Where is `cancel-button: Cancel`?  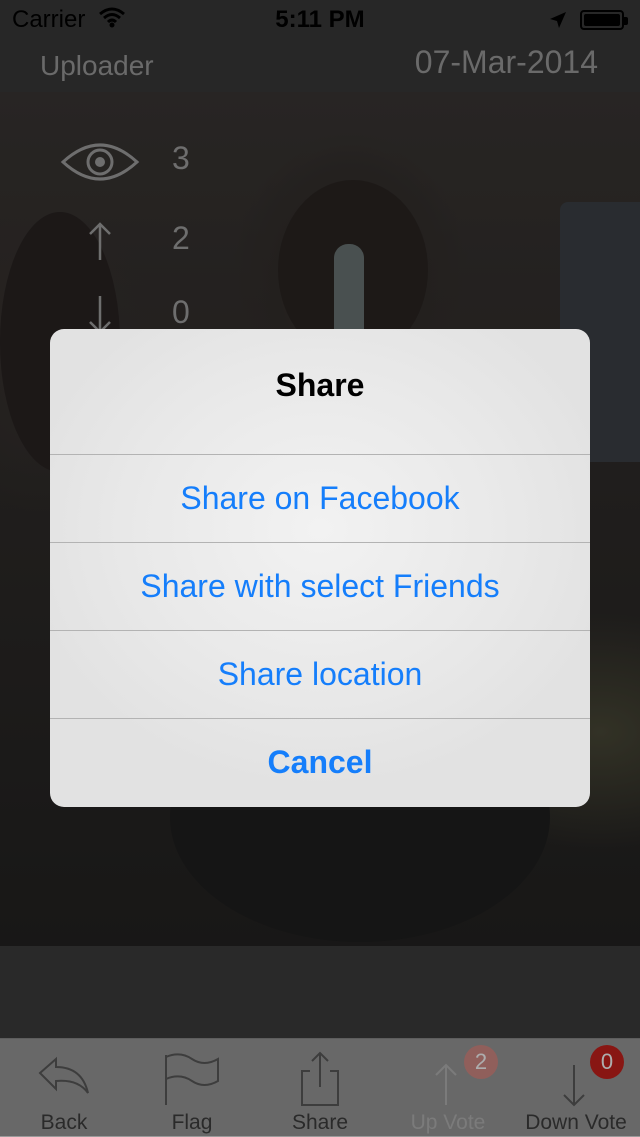
cancel-button: Cancel is located at coordinates (320, 762).